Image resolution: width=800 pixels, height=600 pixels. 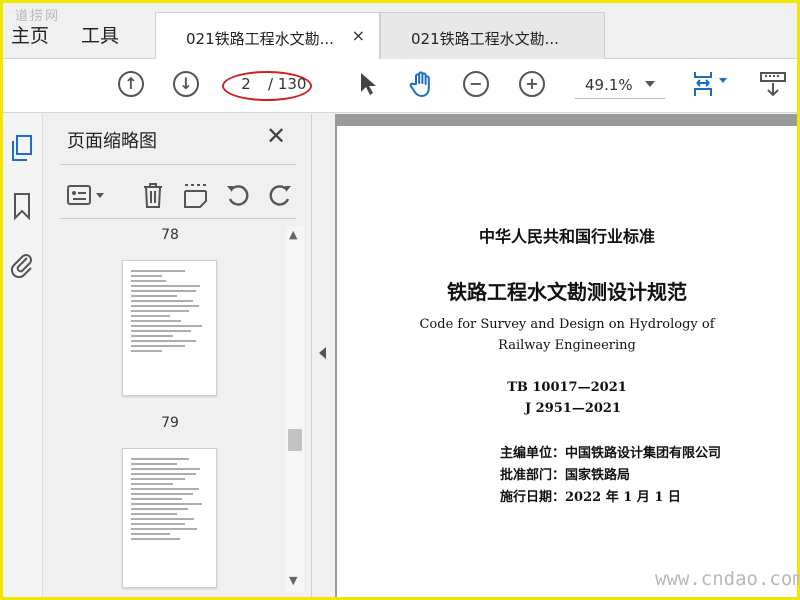 I want to click on insert-page-button, so click(x=195, y=195).